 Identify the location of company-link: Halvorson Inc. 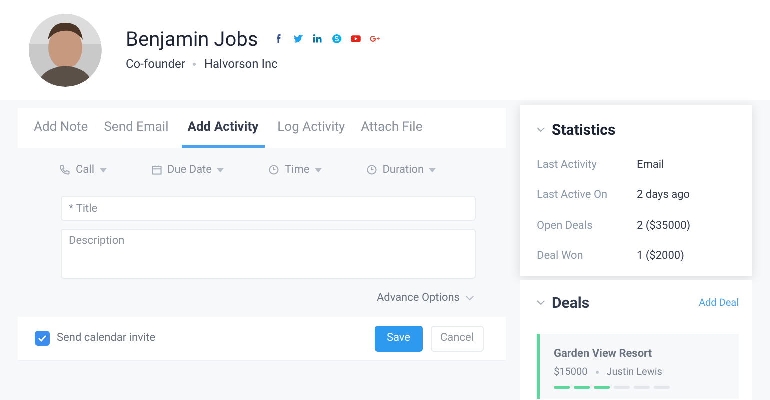
(241, 64).